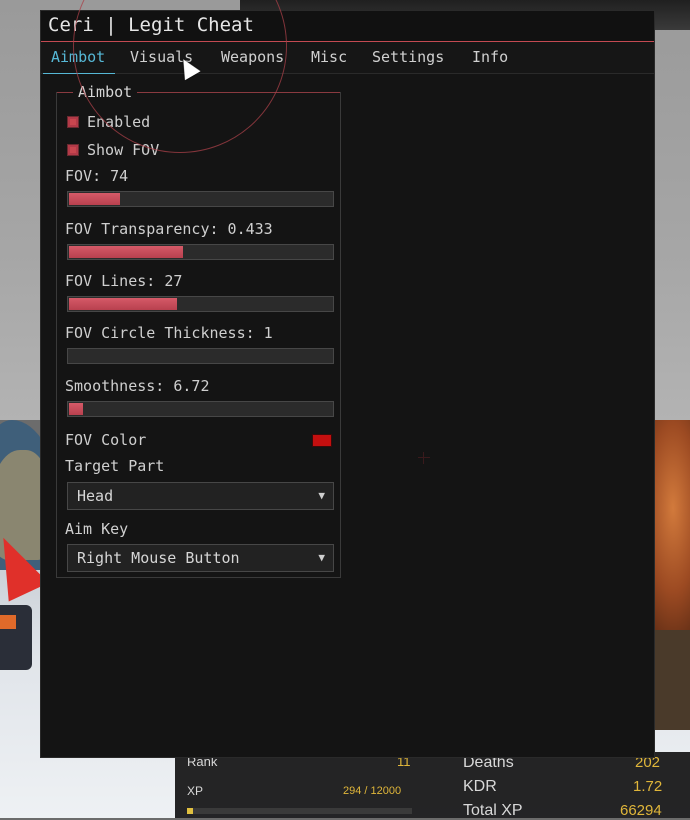 Image resolution: width=690 pixels, height=820 pixels. I want to click on wall-prop, so click(670, 680).